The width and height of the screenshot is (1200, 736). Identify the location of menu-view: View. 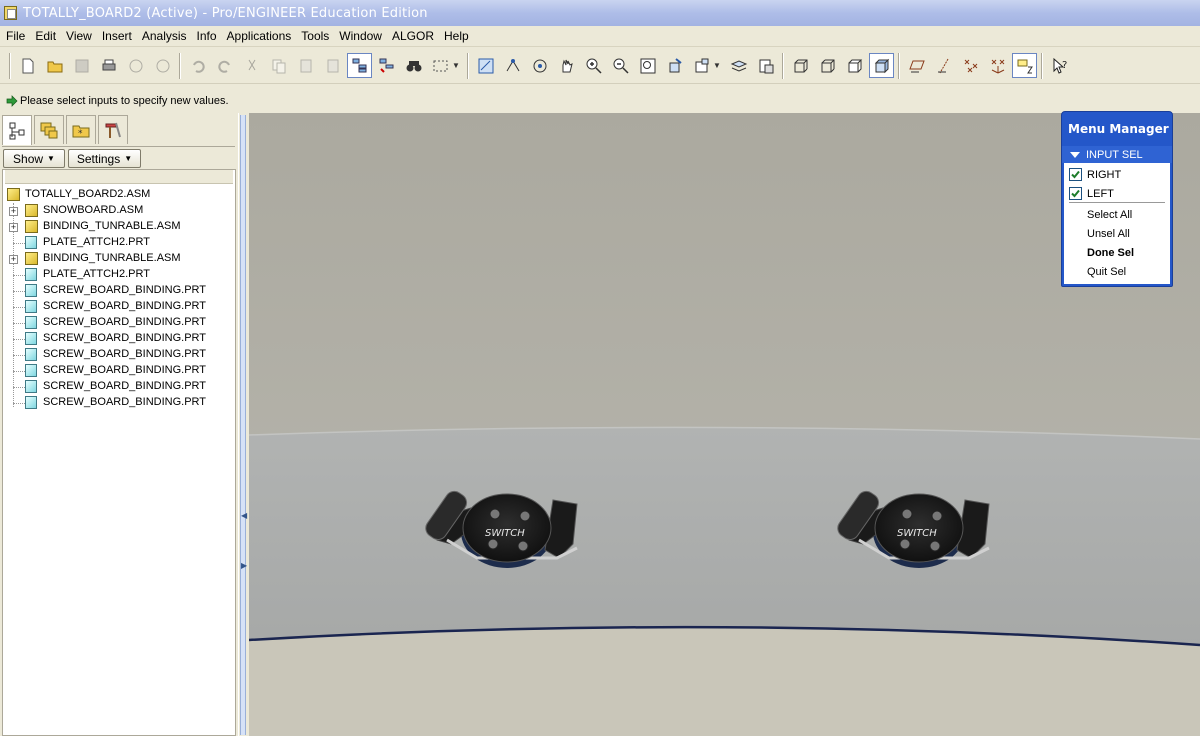
(79, 36).